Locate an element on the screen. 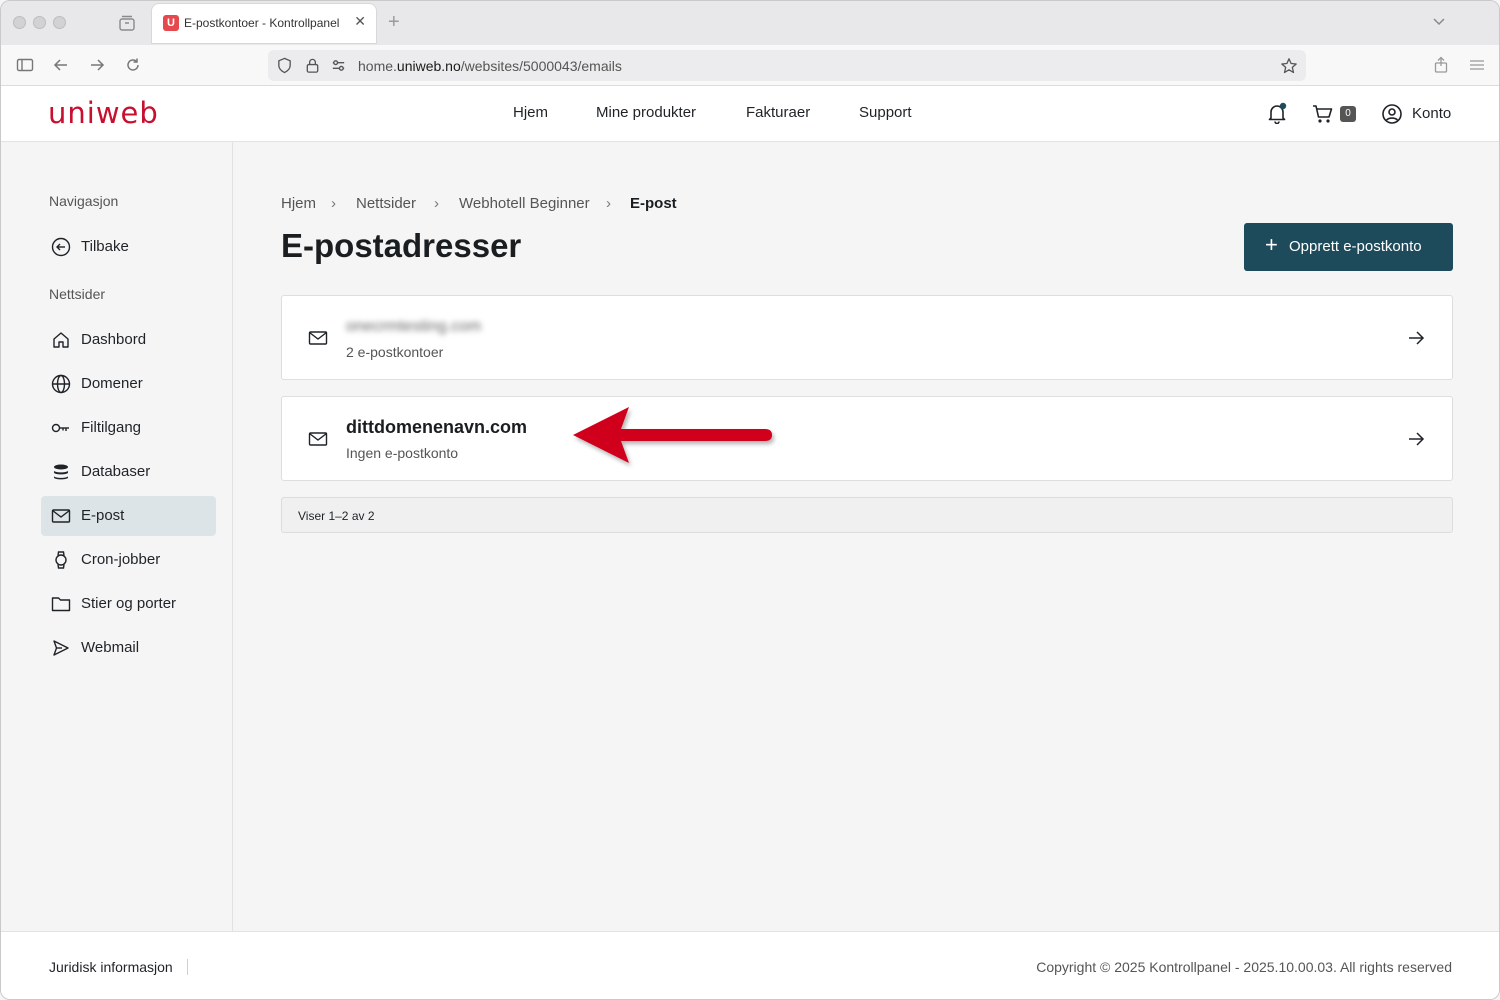 This screenshot has width=1500, height=1000. bell-icon is located at coordinates (1277, 113).